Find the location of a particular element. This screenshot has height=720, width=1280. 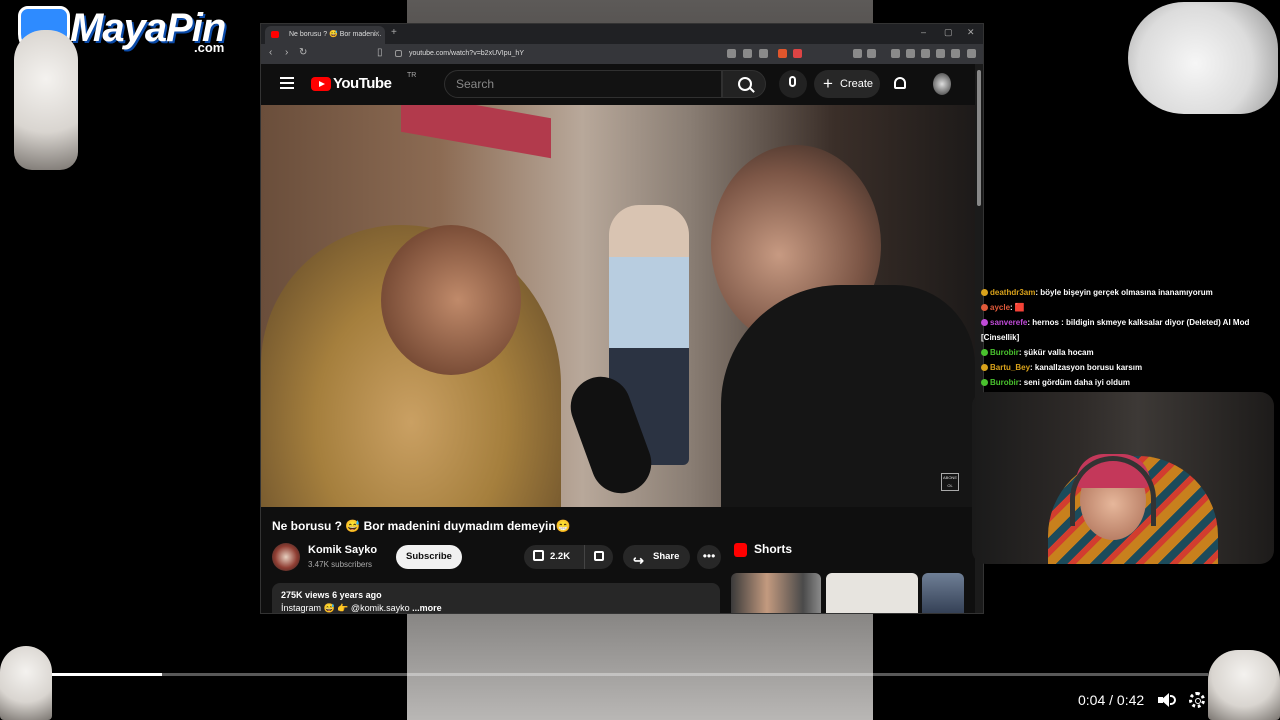

share-page-icon is located at coordinates (763, 53).